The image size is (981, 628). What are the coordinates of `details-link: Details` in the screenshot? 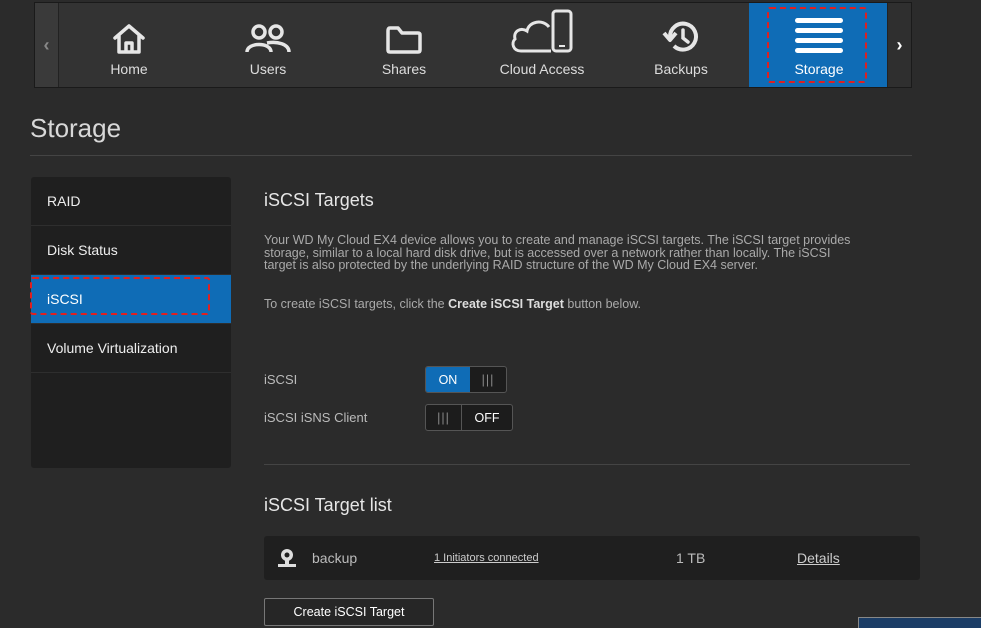 It's located at (818, 558).